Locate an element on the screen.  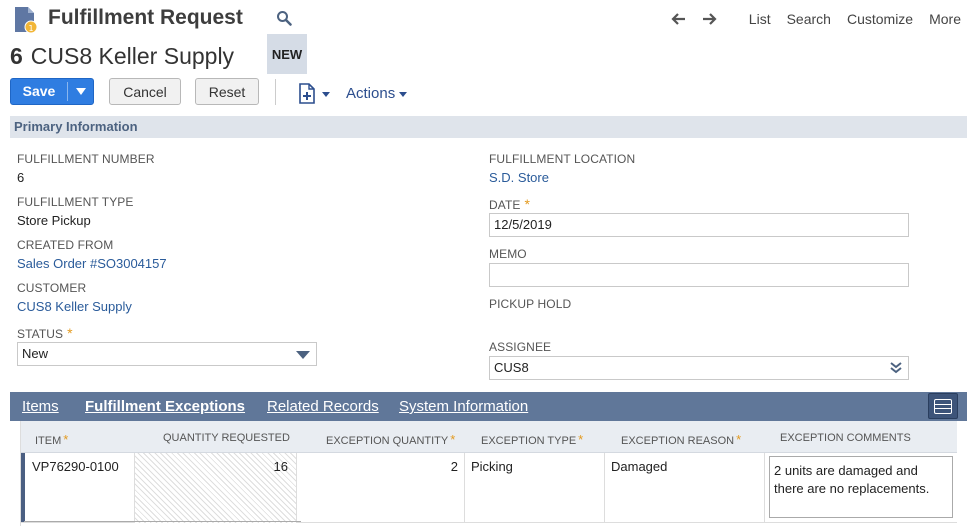
tab-system-information-label: System Information is located at coordinates (464, 406).